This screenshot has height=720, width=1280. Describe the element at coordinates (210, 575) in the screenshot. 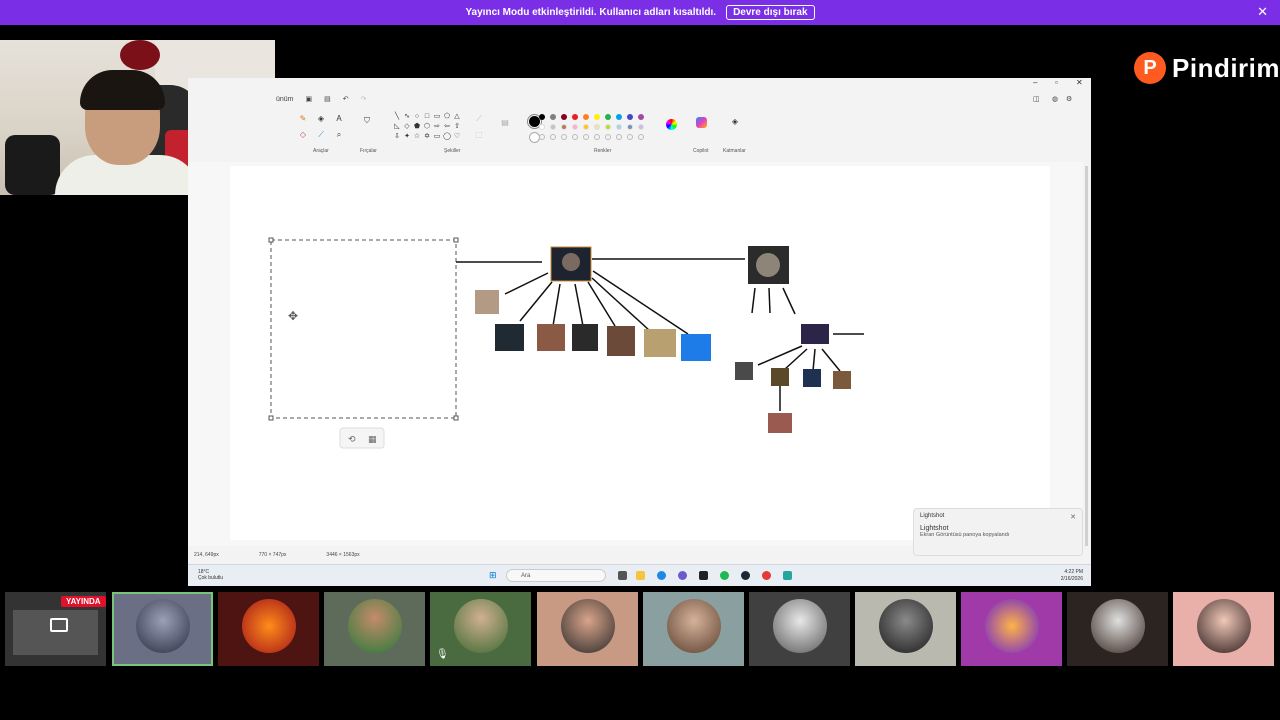

I see `weather-widget: 18°C Çok bulutlu` at that location.